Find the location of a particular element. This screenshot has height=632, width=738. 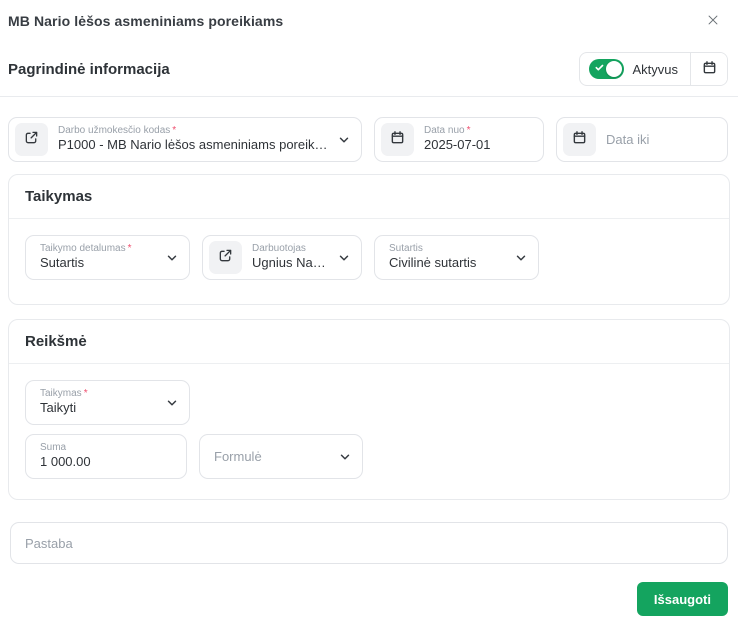

amount-value: 1 000.00 is located at coordinates (65, 462).